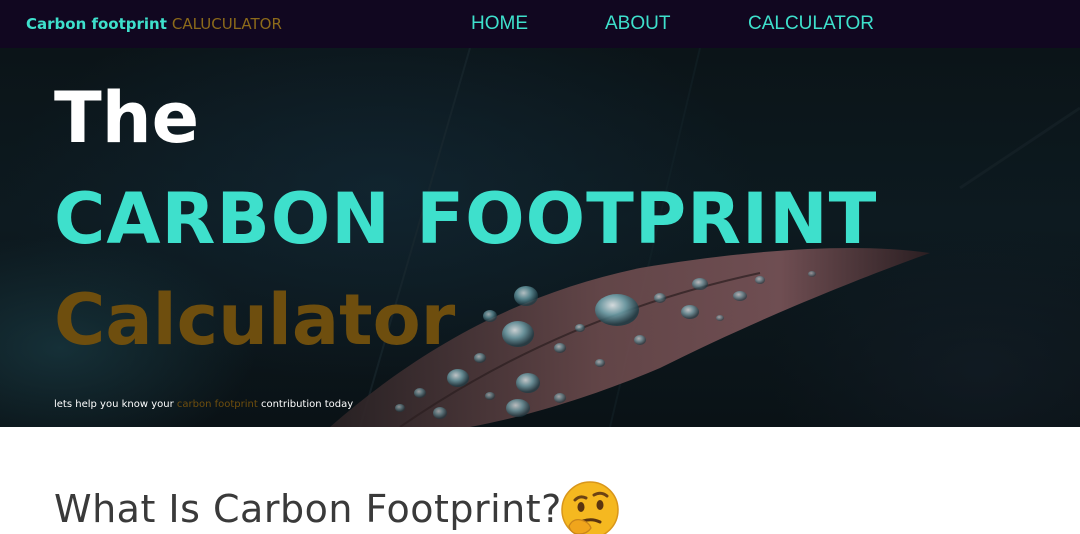 The width and height of the screenshot is (1080, 534). I want to click on hero-subtitle-end: contribution today, so click(307, 404).